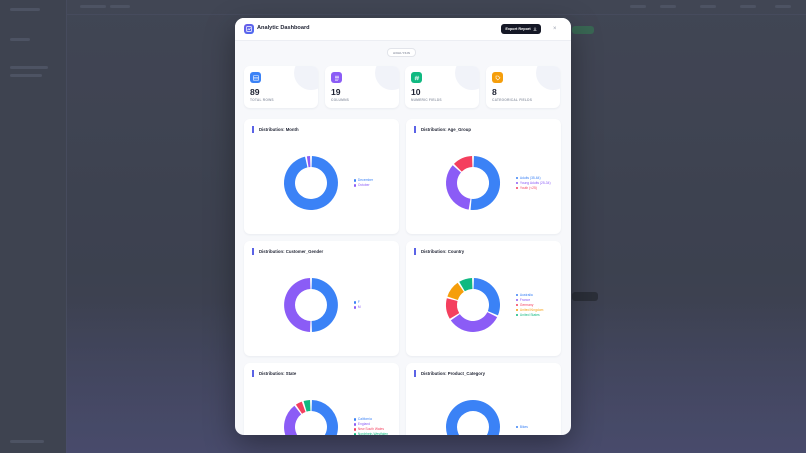 The height and width of the screenshot is (453, 806). Describe the element at coordinates (474, 322) in the screenshot. I see `donut-slice-france` at that location.